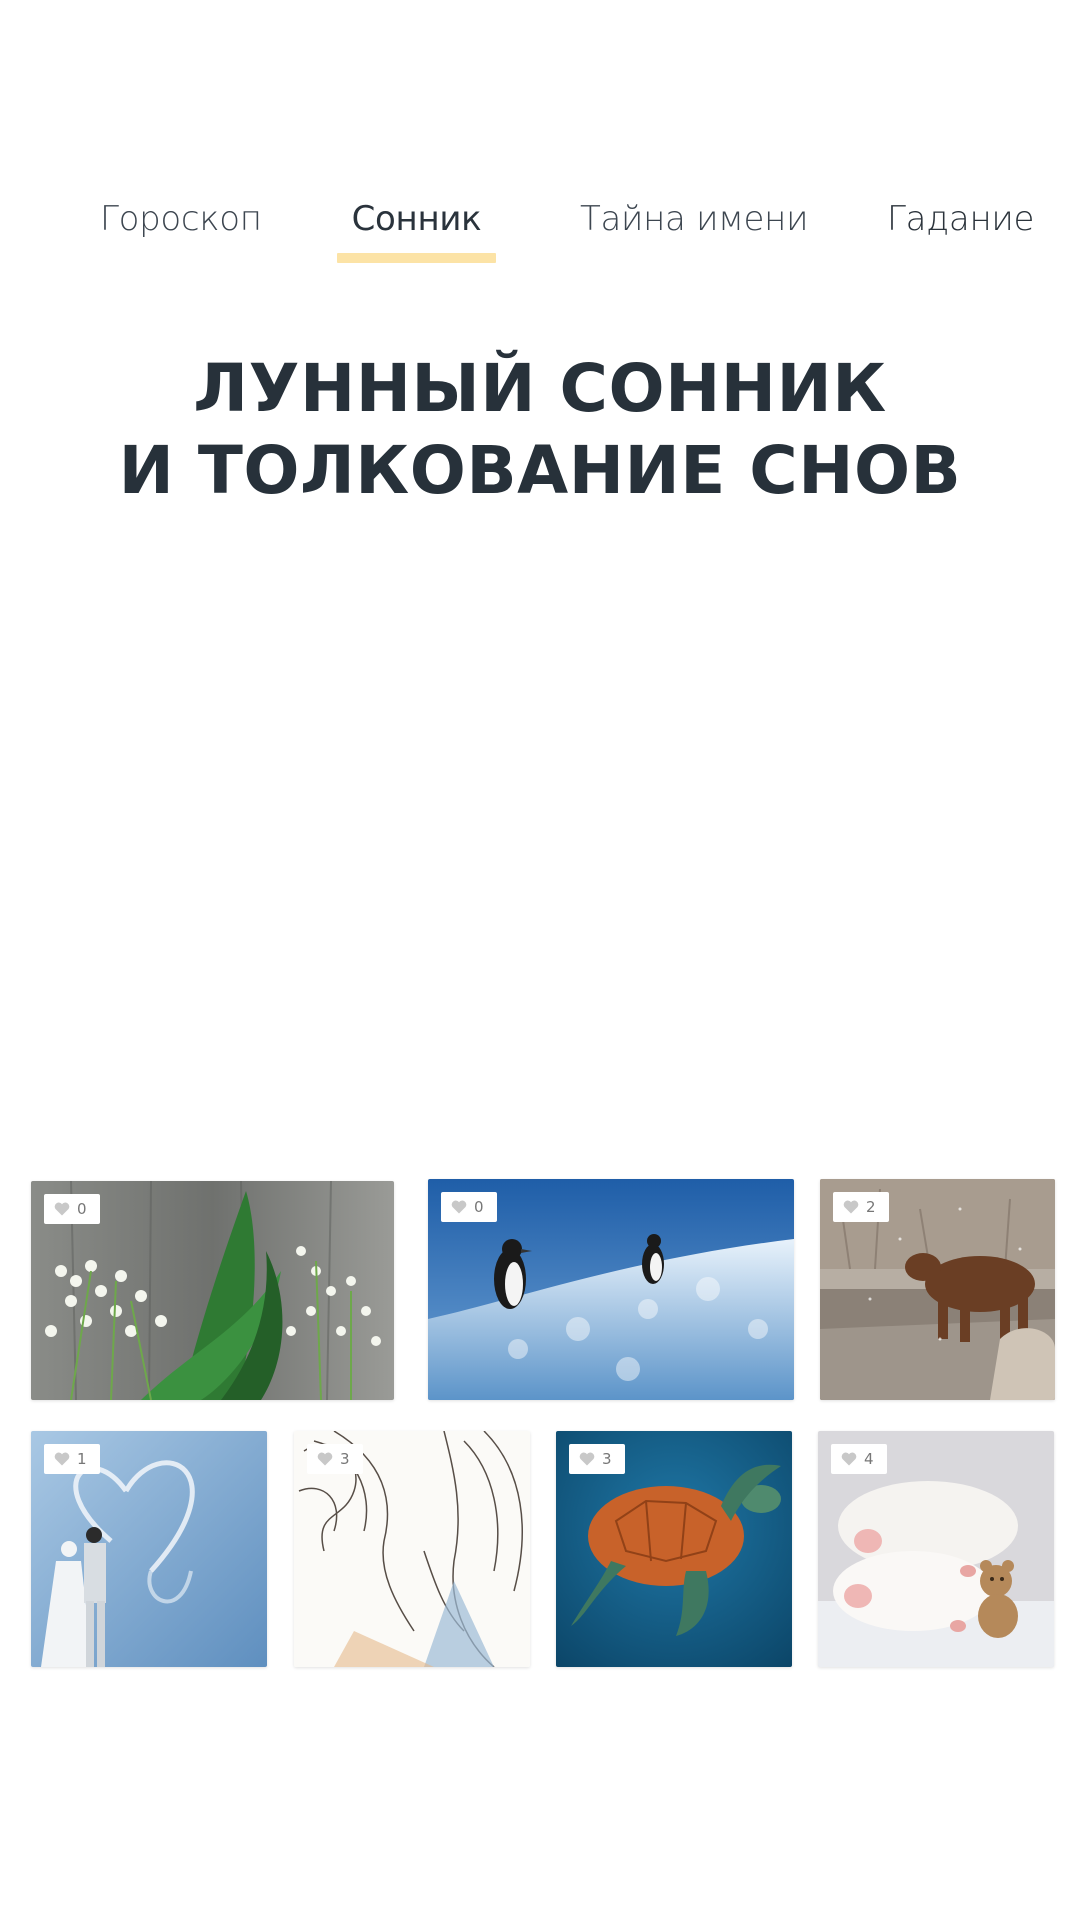 This screenshot has height=1920, width=1080. Describe the element at coordinates (82, 1459) in the screenshot. I see `like-count: 1` at that location.